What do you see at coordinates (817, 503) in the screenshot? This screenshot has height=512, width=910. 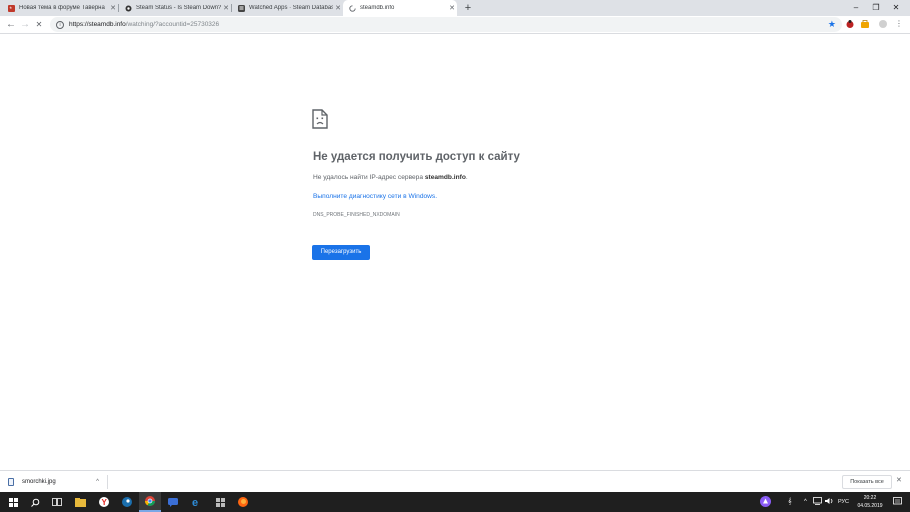 I see `network-tray-icon` at bounding box center [817, 503].